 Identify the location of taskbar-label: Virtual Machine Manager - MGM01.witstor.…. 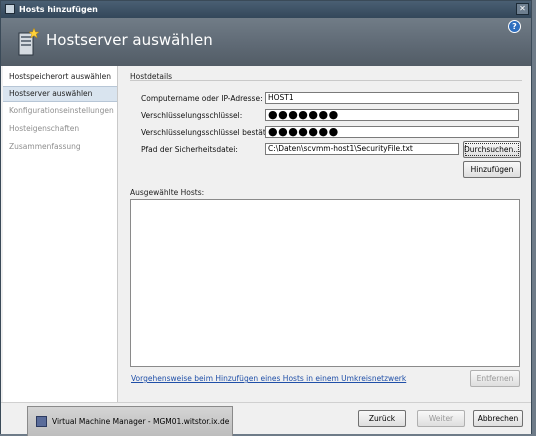
(141, 421).